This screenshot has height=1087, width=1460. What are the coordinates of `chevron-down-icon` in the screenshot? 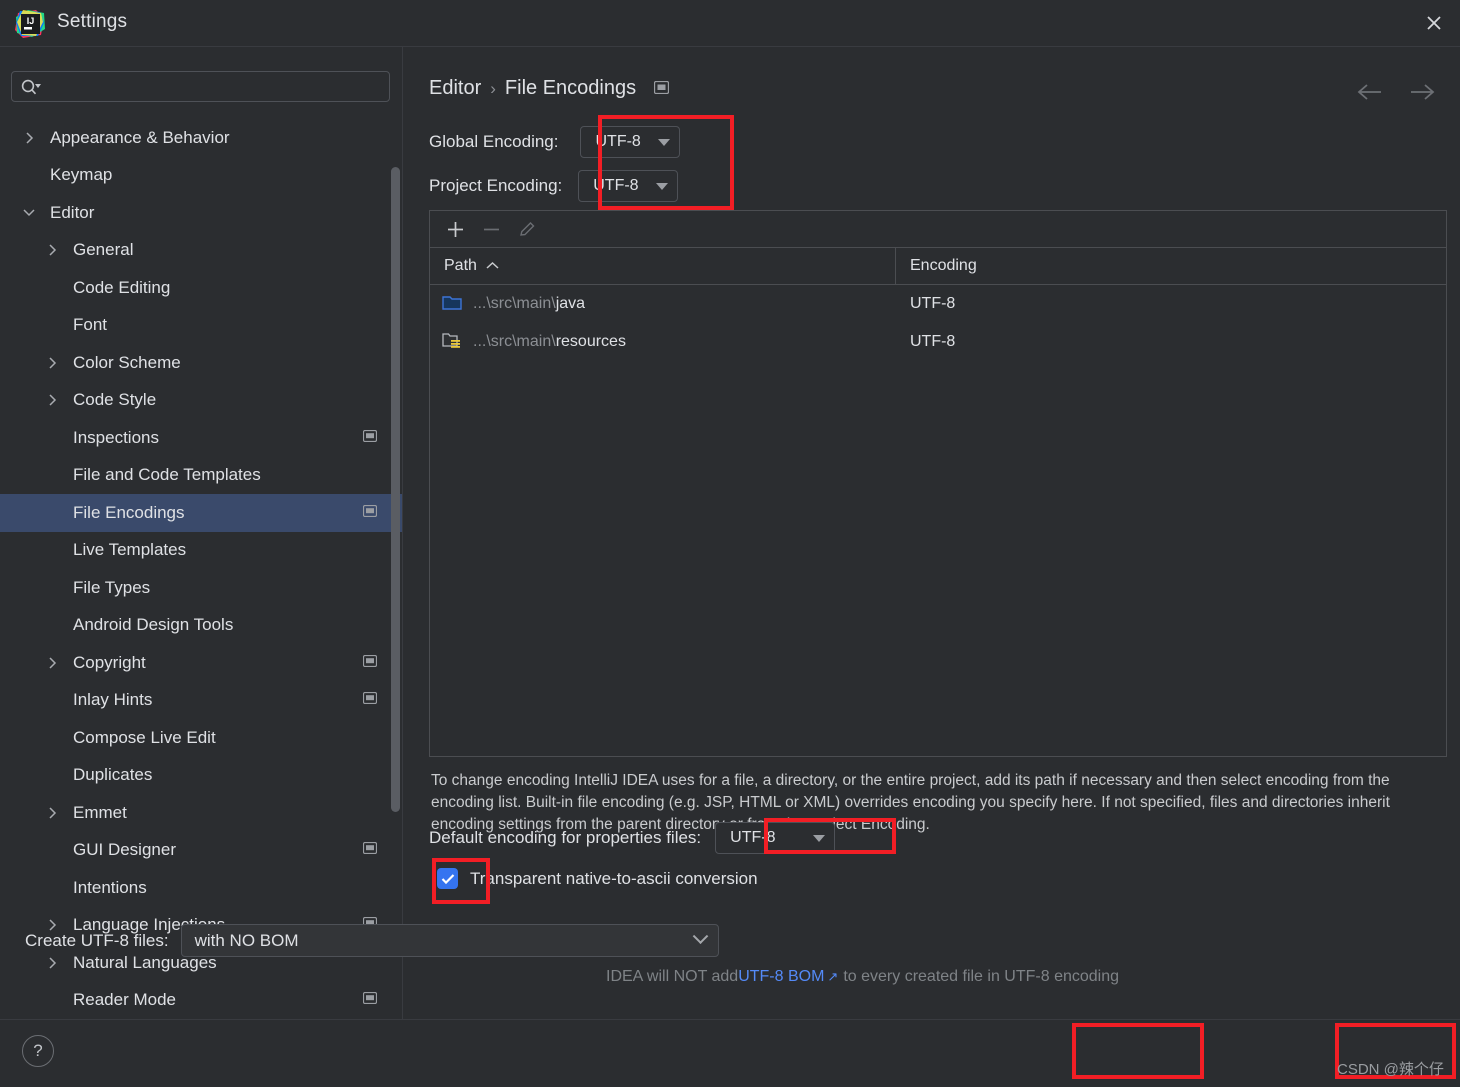 It's located at (29, 213).